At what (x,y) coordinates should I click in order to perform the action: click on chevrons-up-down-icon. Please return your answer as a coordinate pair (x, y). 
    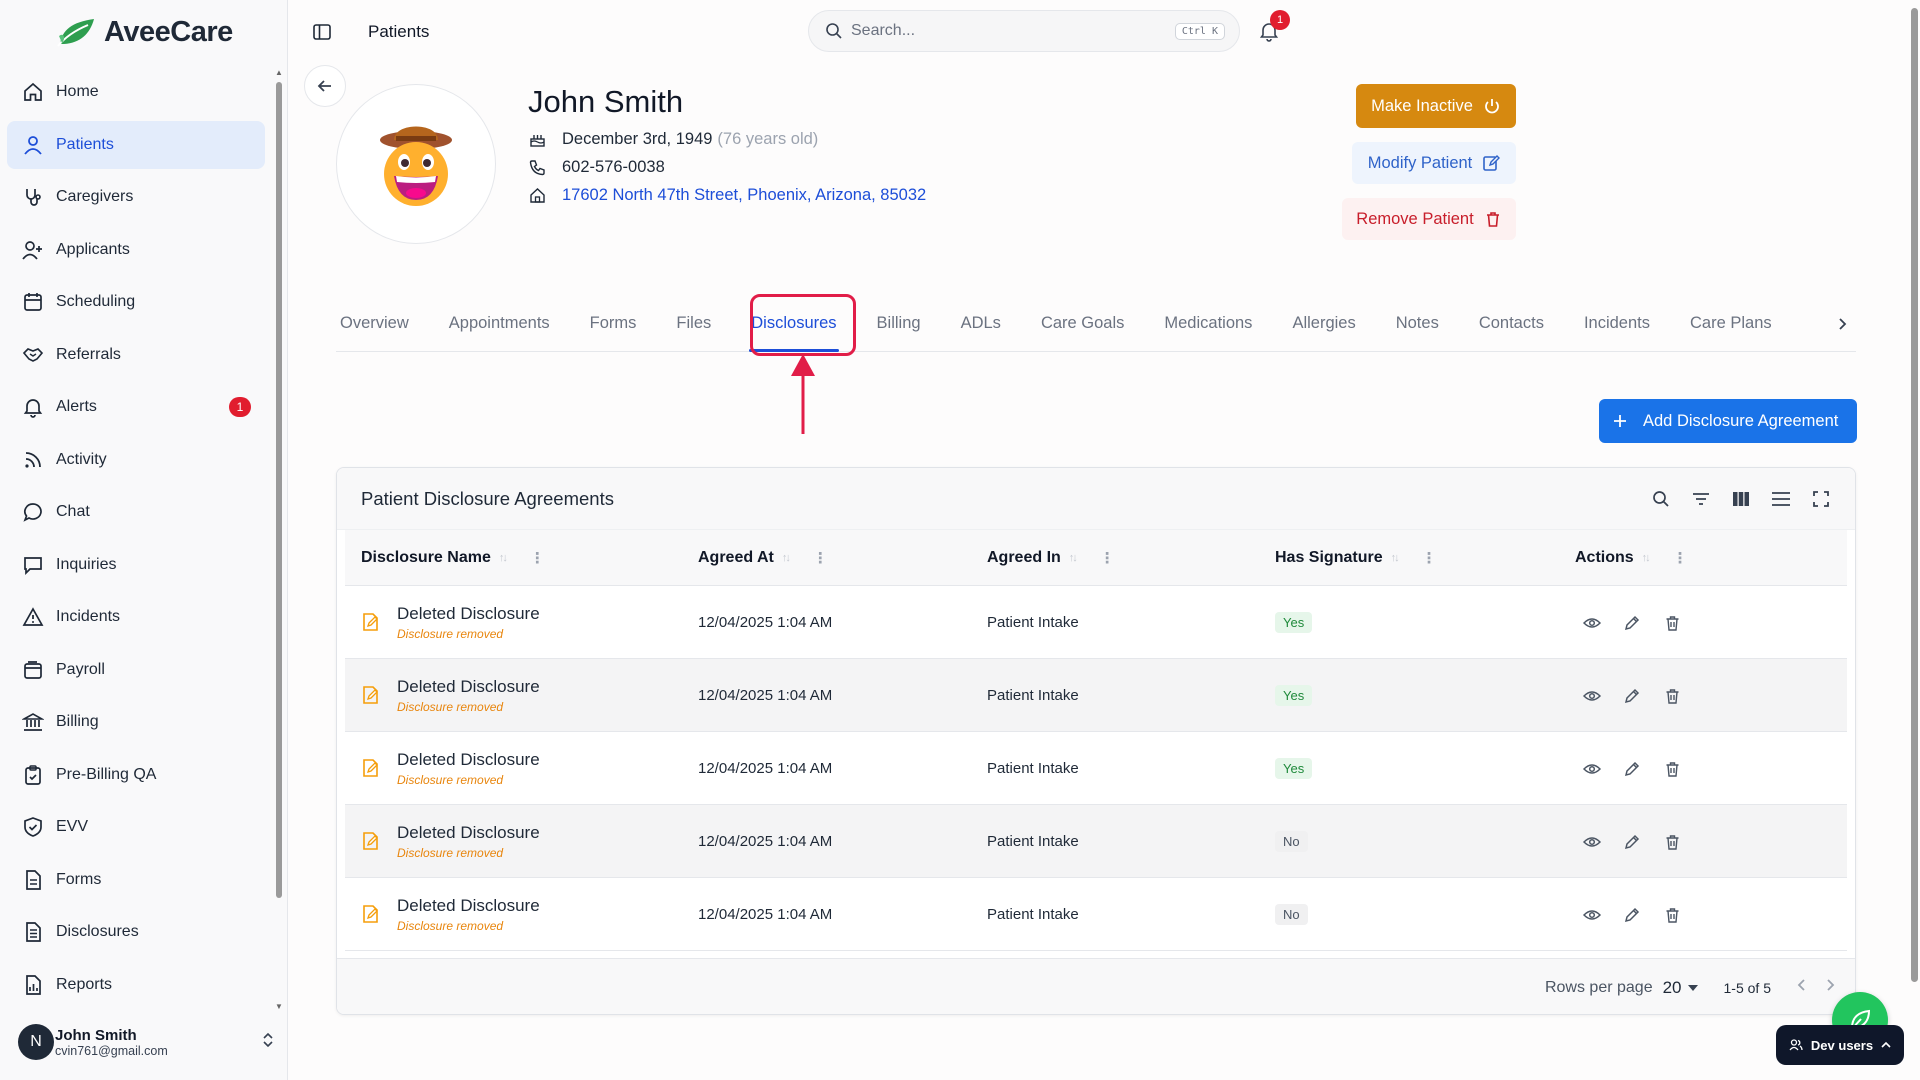
    Looking at the image, I should click on (268, 1041).